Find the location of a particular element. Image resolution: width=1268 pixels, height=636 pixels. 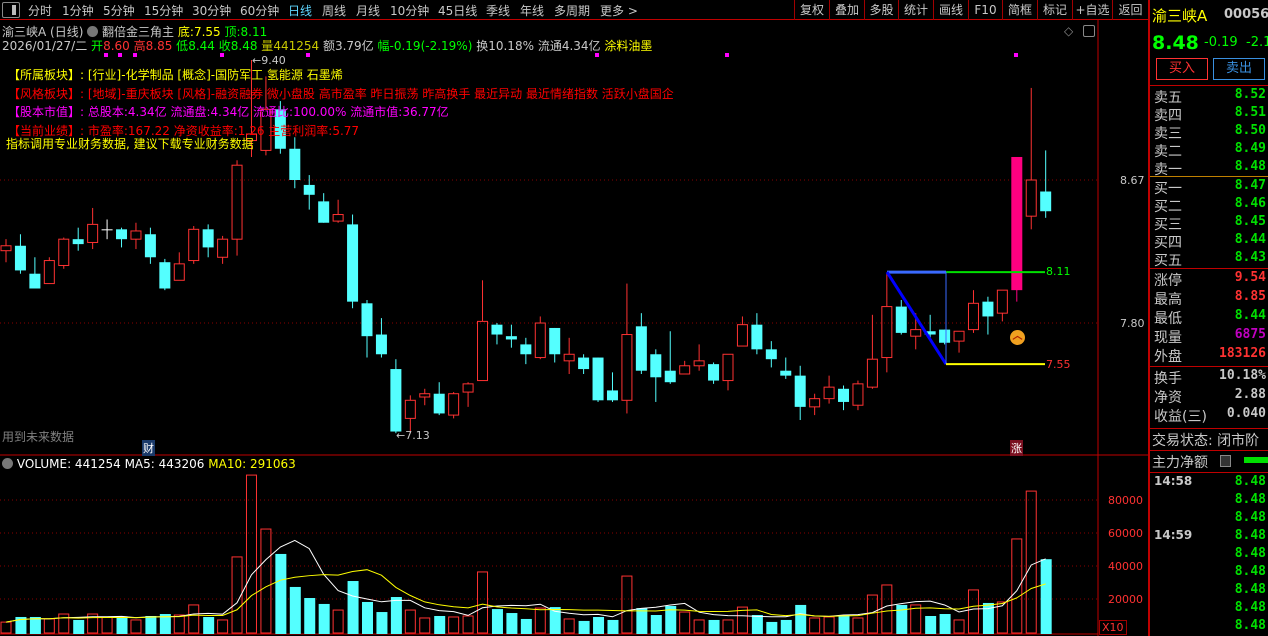

buy-button: 买入 is located at coordinates (1182, 69).